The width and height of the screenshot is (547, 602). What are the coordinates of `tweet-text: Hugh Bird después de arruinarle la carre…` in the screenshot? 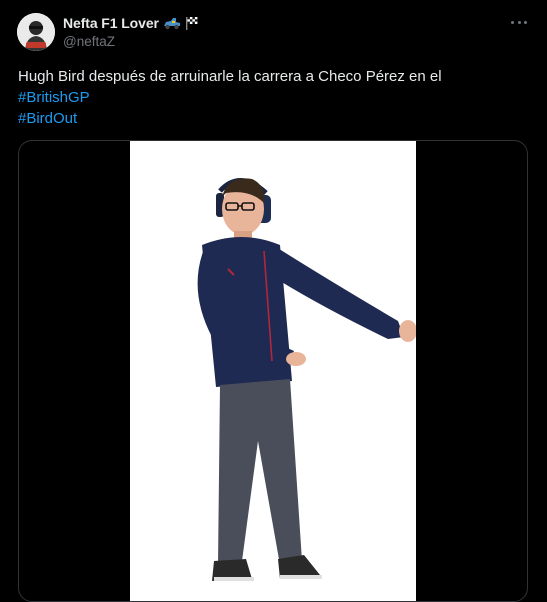 It's located at (273, 97).